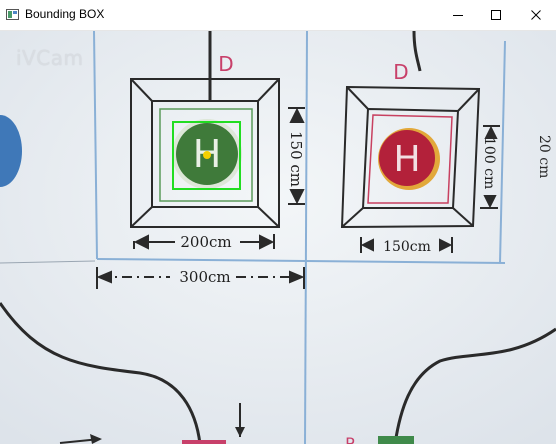 Image resolution: width=556 pixels, height=444 pixels. What do you see at coordinates (400, 72) in the screenshot?
I see `zone-letter-right: D` at bounding box center [400, 72].